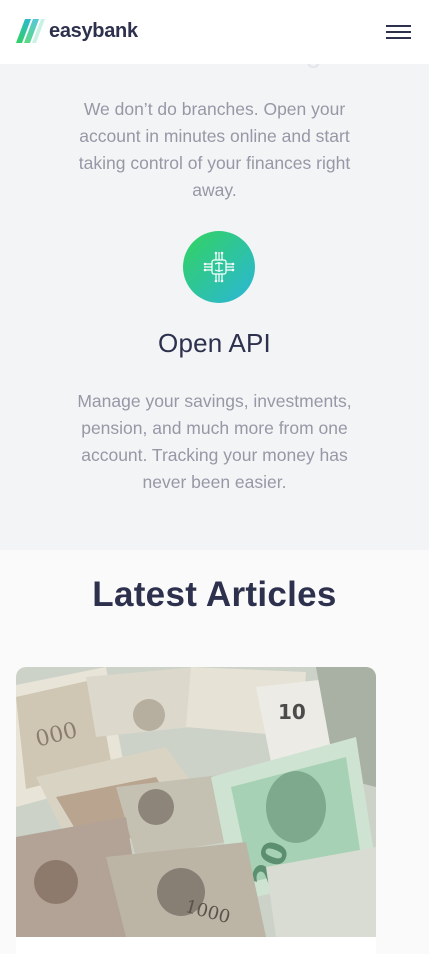 The height and width of the screenshot is (954, 429). Describe the element at coordinates (93, 30) in the screenshot. I see `logo-text: easybank` at that location.